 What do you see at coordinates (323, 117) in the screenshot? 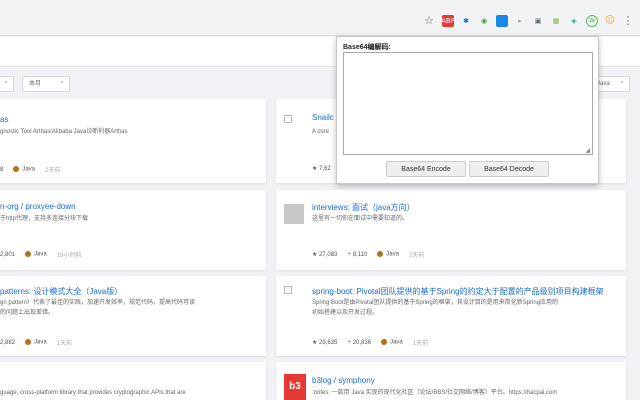
I see `repo-title: Snailc` at bounding box center [323, 117].